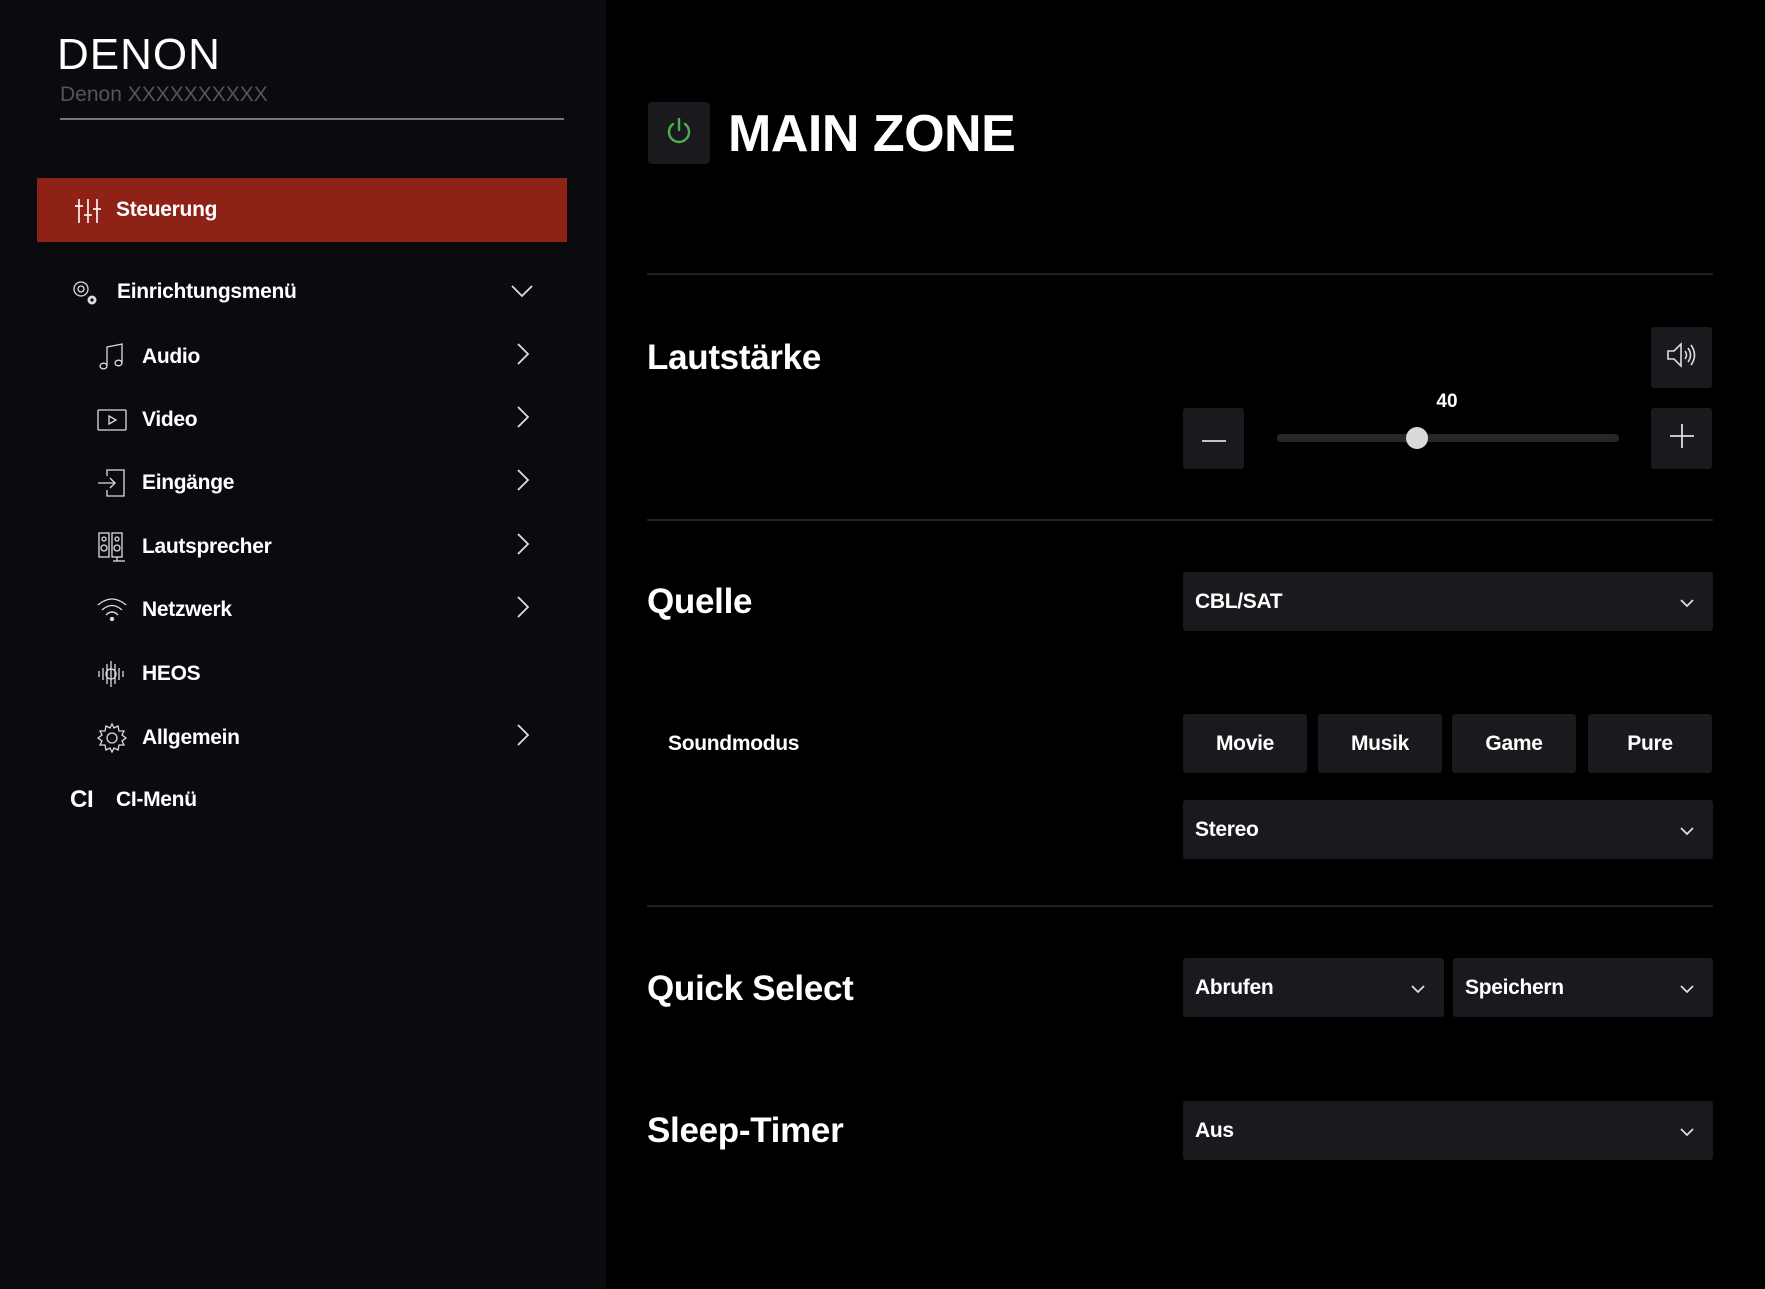 Image resolution: width=1765 pixels, height=1289 pixels. Describe the element at coordinates (1239, 601) in the screenshot. I see `source-selected: CBL/SAT` at that location.